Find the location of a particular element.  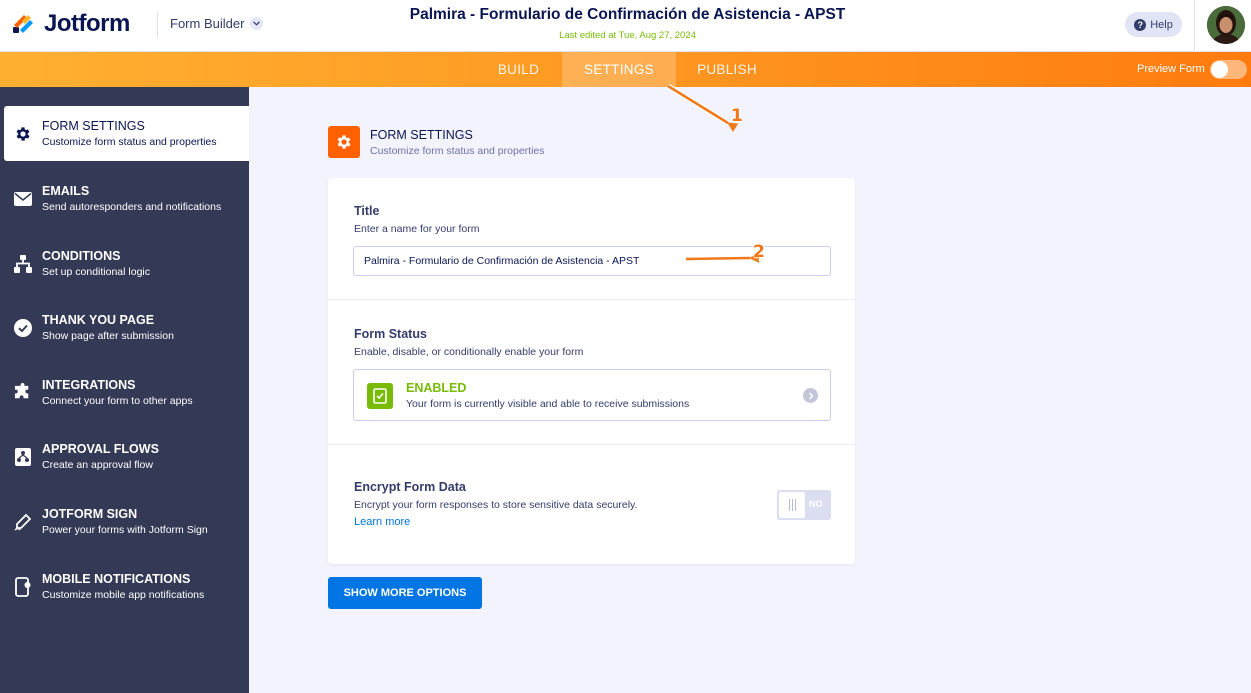

sidebar-item-title: MOBILE NOTIFICATIONS is located at coordinates (116, 579).